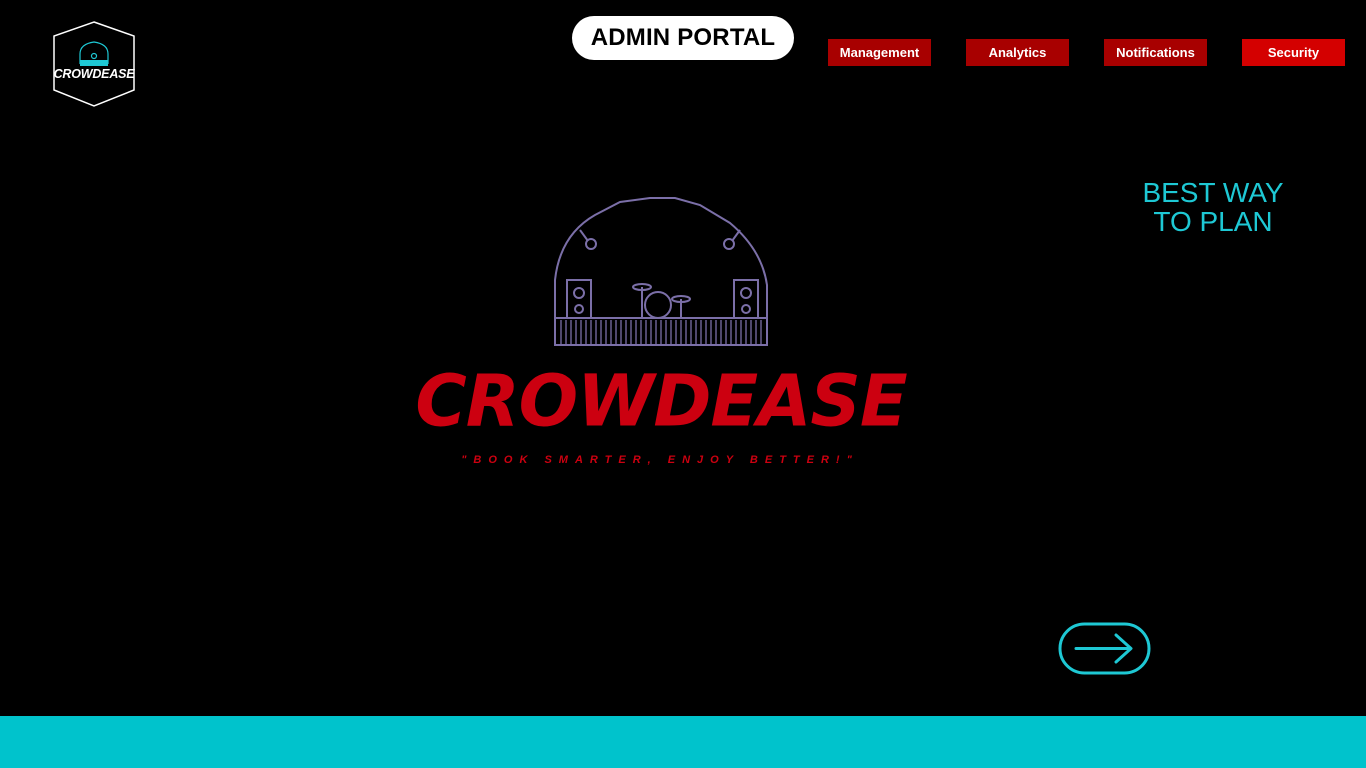  Describe the element at coordinates (1293, 52) in the screenshot. I see `nav-security-button: Security` at that location.